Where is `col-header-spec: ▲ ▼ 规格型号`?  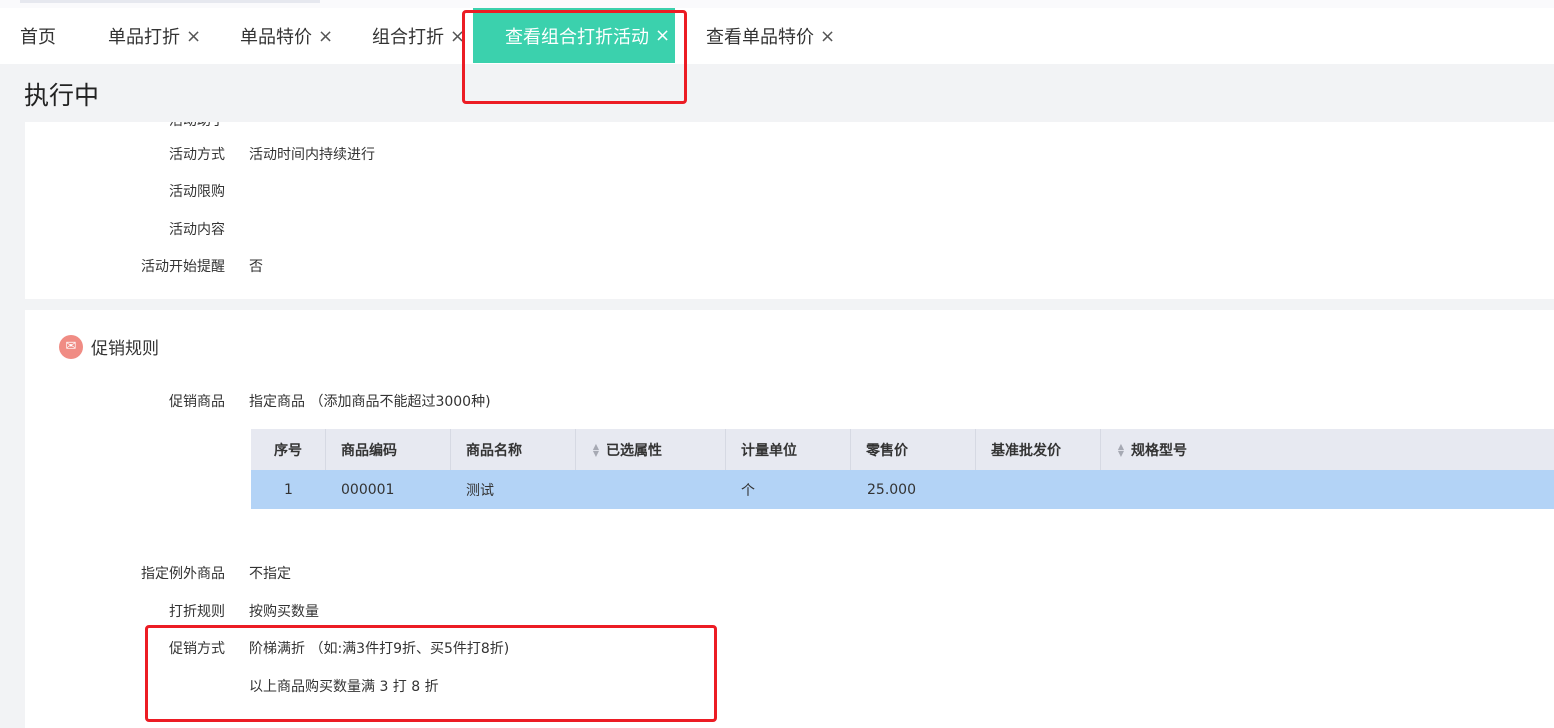 col-header-spec: ▲ ▼ 规格型号 is located at coordinates (1327, 449).